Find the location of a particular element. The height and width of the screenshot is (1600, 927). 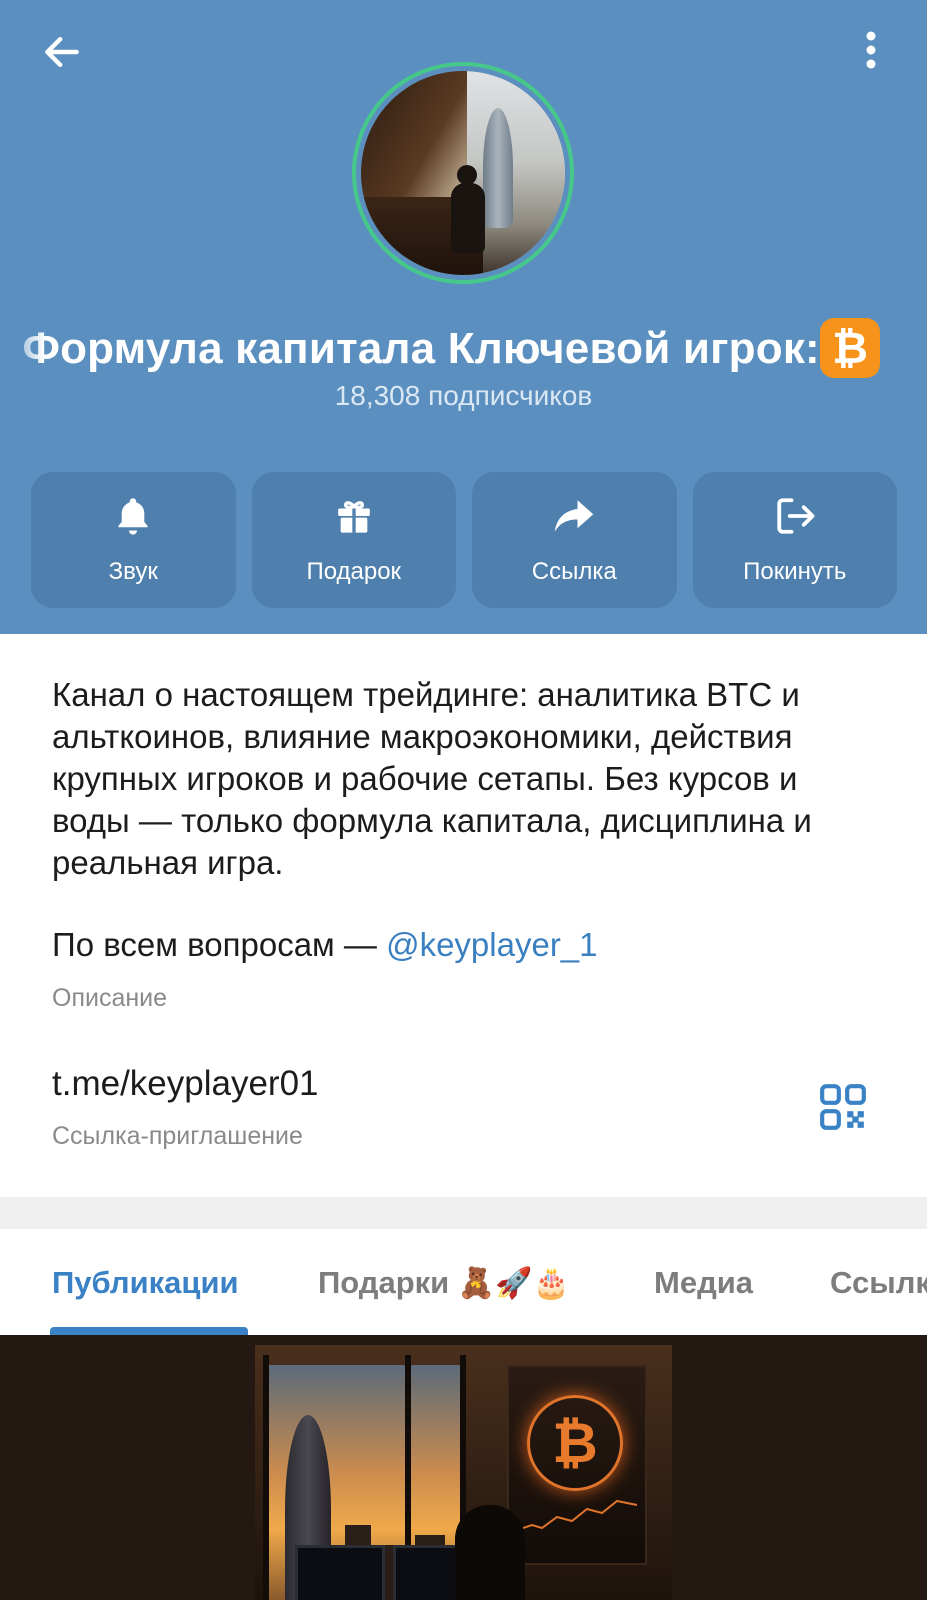

qr-code-button is located at coordinates (843, 1107).